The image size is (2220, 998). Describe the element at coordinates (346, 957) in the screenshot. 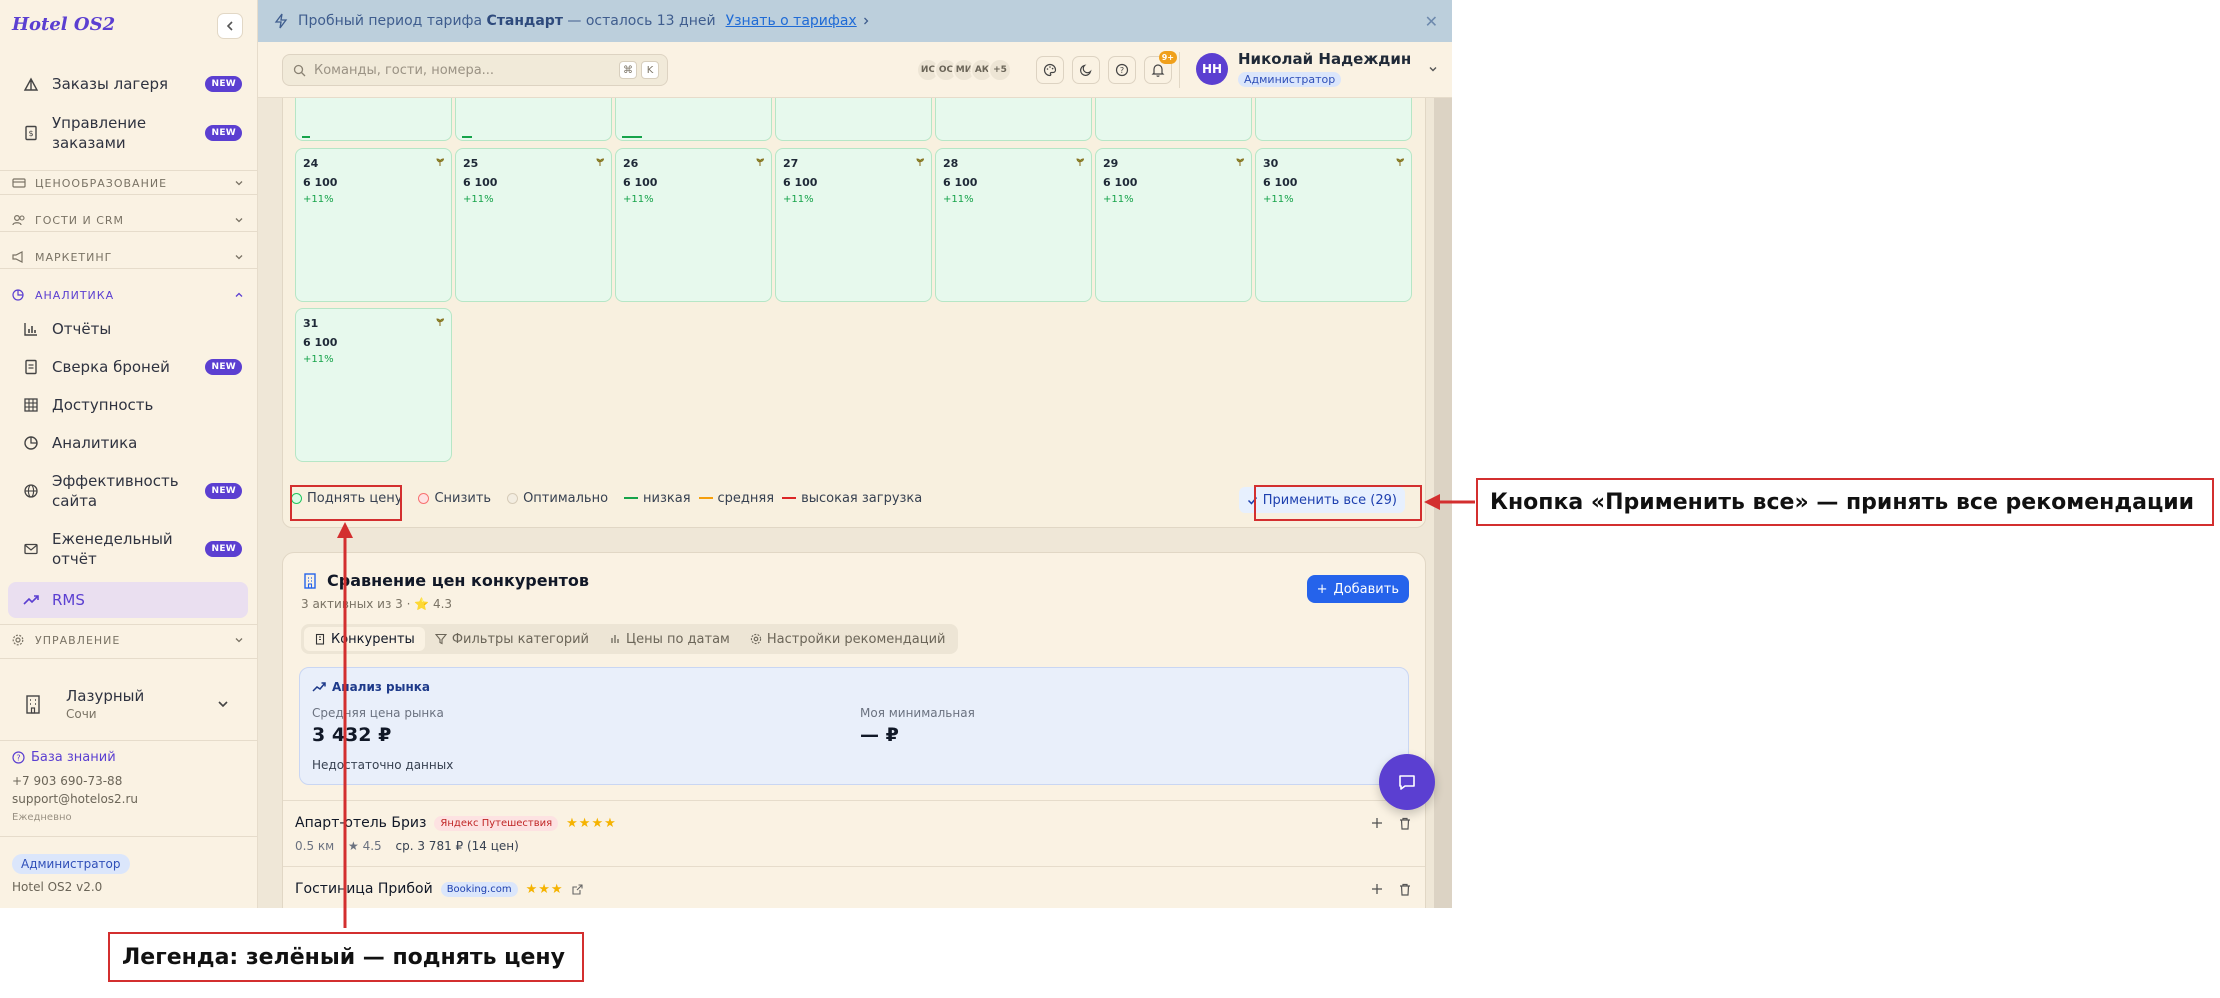

I see `annotation-legend: Легенда: зелёный — поднять цену` at that location.